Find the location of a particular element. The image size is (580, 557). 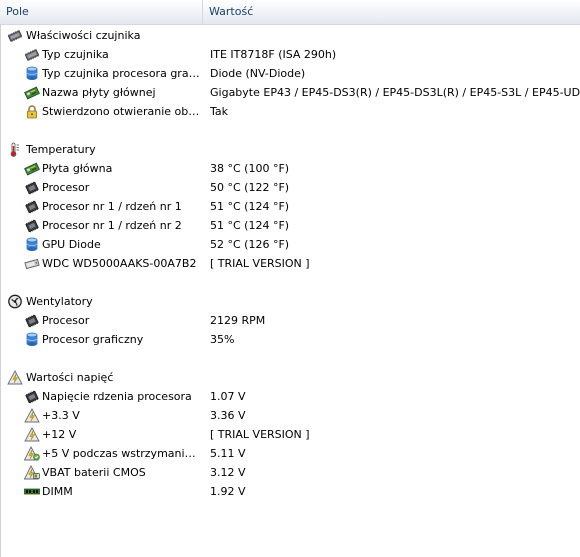

item-value: 50 °C (122 °F) is located at coordinates (250, 187).